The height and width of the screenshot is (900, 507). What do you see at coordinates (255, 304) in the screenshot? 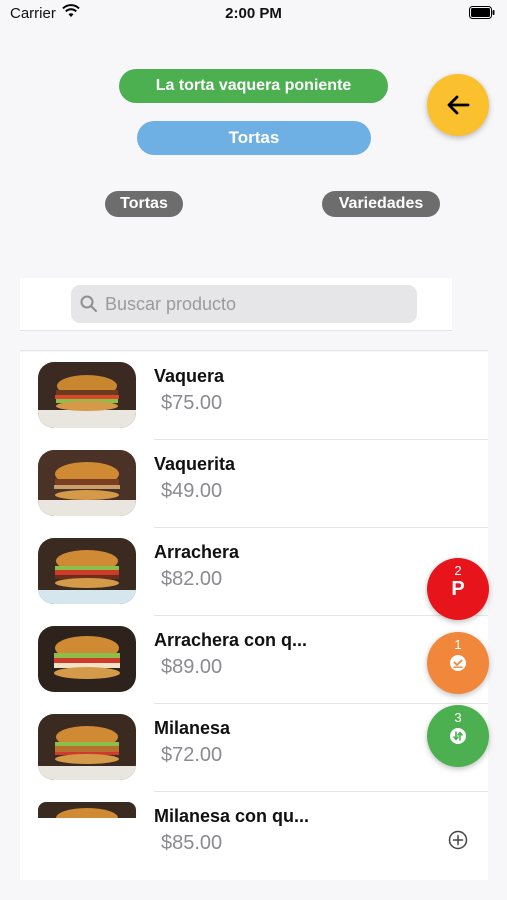
I see `search-input` at bounding box center [255, 304].